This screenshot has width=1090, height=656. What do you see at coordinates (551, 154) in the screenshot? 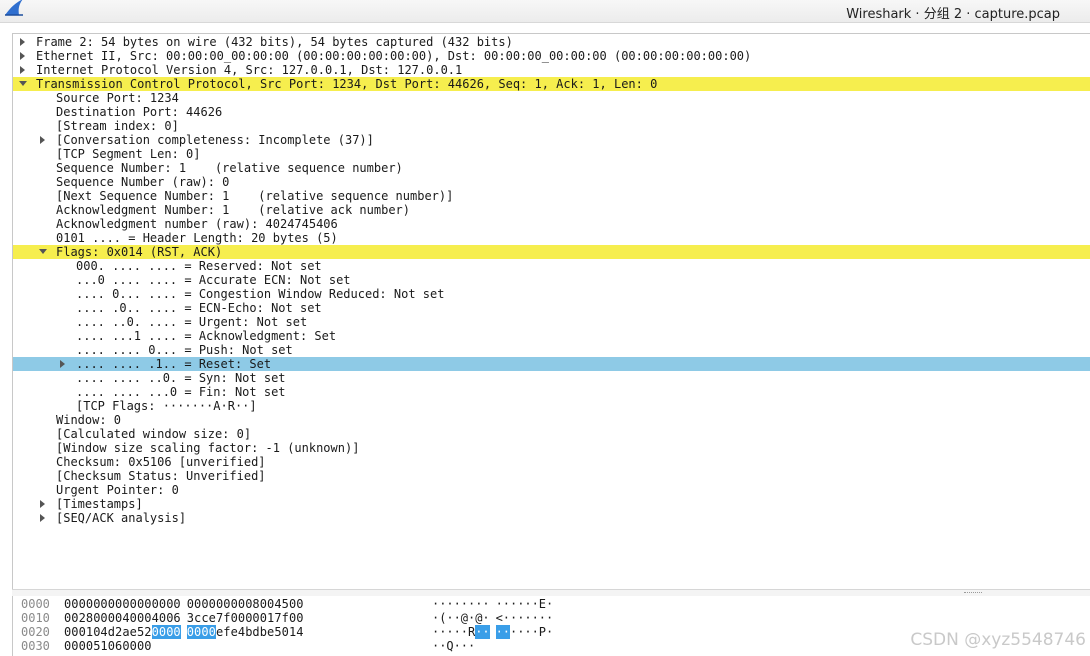
I see `tree-row: [TCP Segment Len: 0]` at bounding box center [551, 154].